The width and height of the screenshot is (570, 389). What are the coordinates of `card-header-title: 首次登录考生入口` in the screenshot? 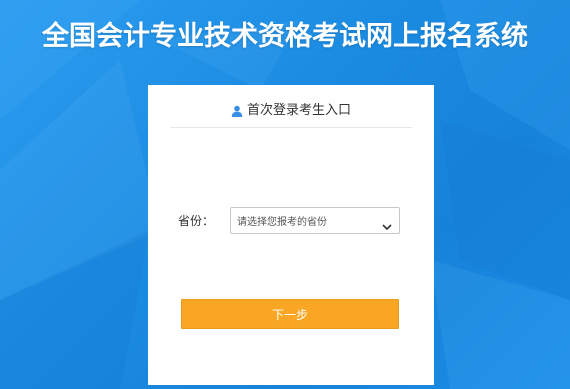 It's located at (298, 110).